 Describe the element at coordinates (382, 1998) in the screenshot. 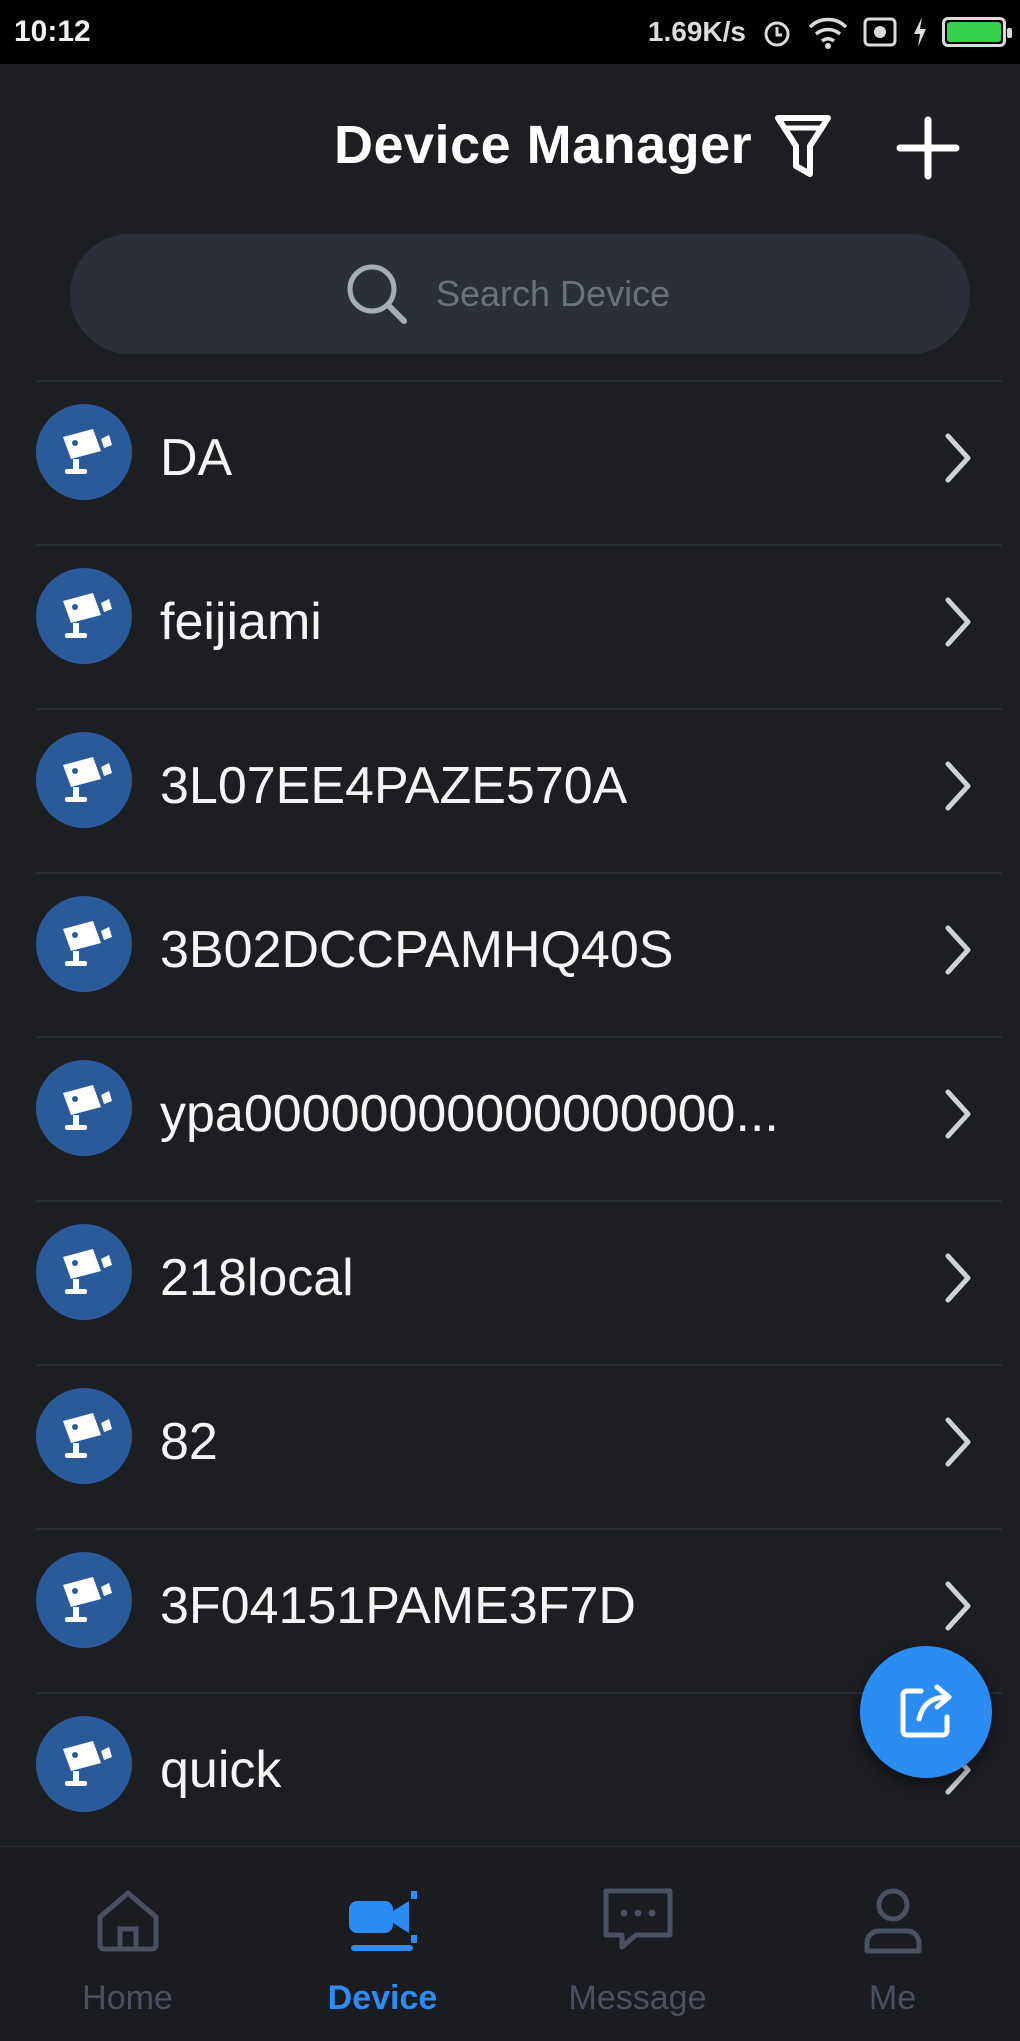

I see `tab-label-device: Device` at that location.